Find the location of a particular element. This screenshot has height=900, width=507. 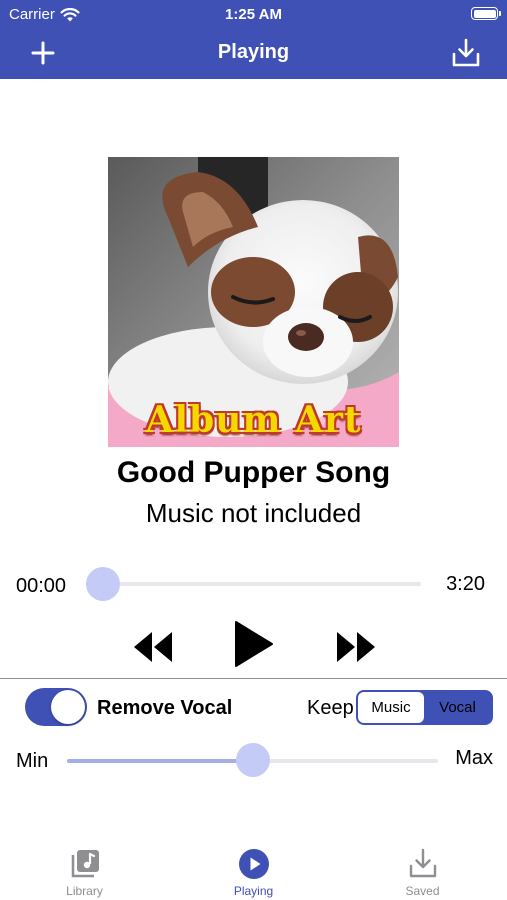

total-duration: 3:20 is located at coordinates (465, 584).